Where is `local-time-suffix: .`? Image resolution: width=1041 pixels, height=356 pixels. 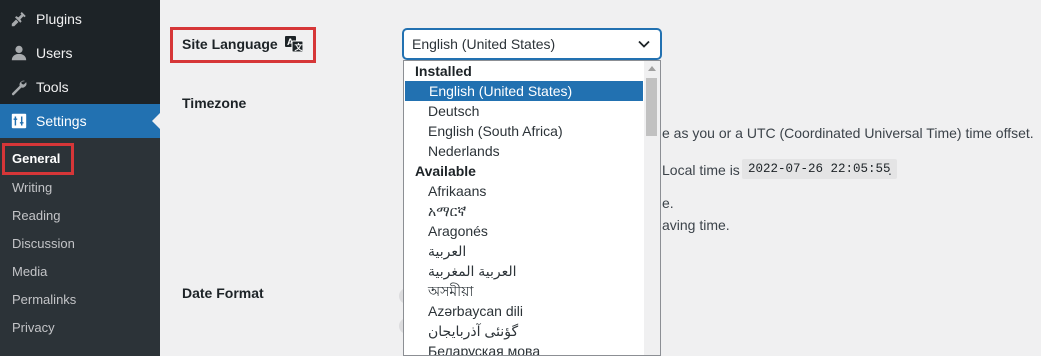
local-time-suffix: . is located at coordinates (890, 170).